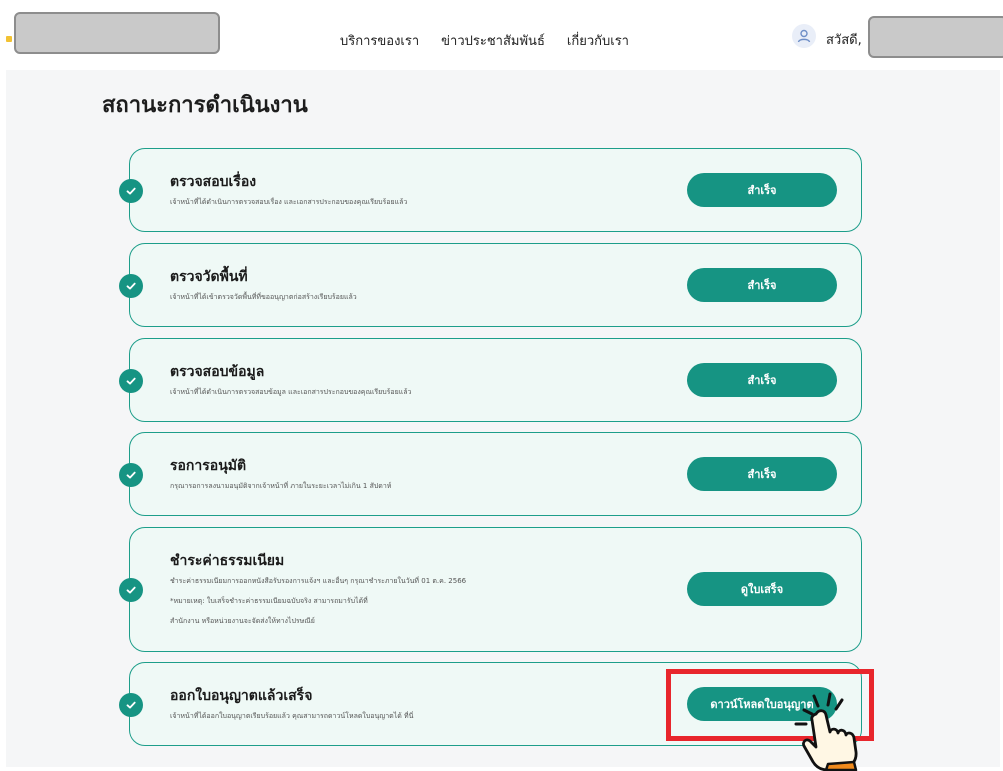  Describe the element at coordinates (935, 37) in the screenshot. I see `username-redacted` at that location.